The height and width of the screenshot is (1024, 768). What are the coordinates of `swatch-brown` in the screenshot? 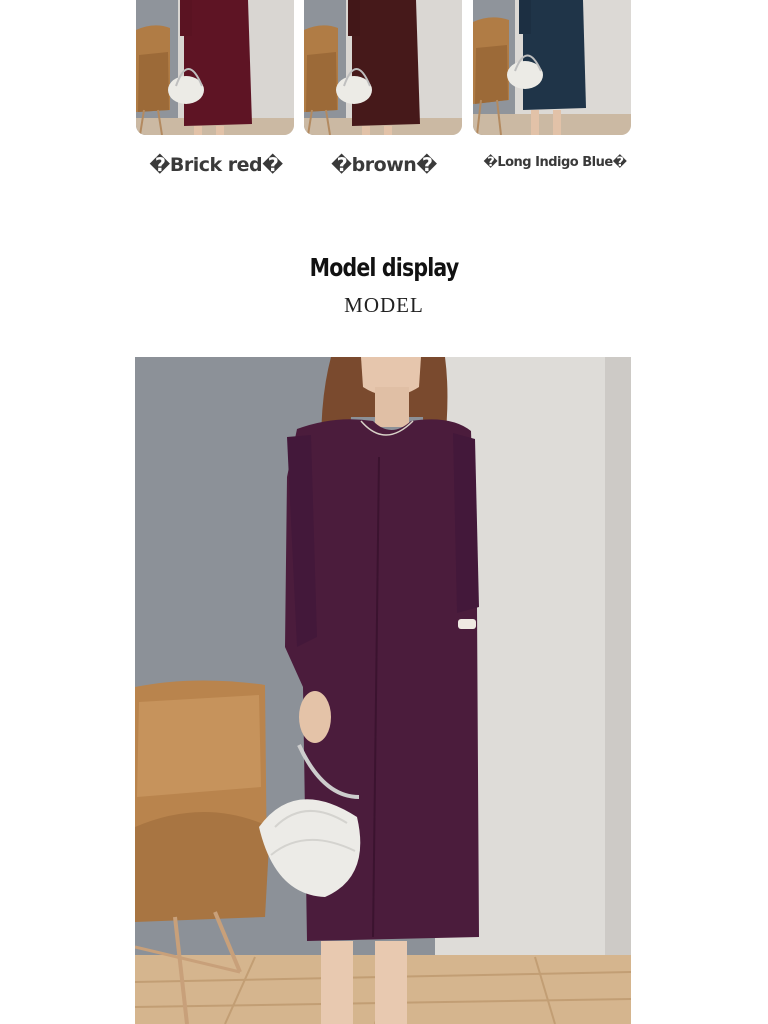 It's located at (383, 67).